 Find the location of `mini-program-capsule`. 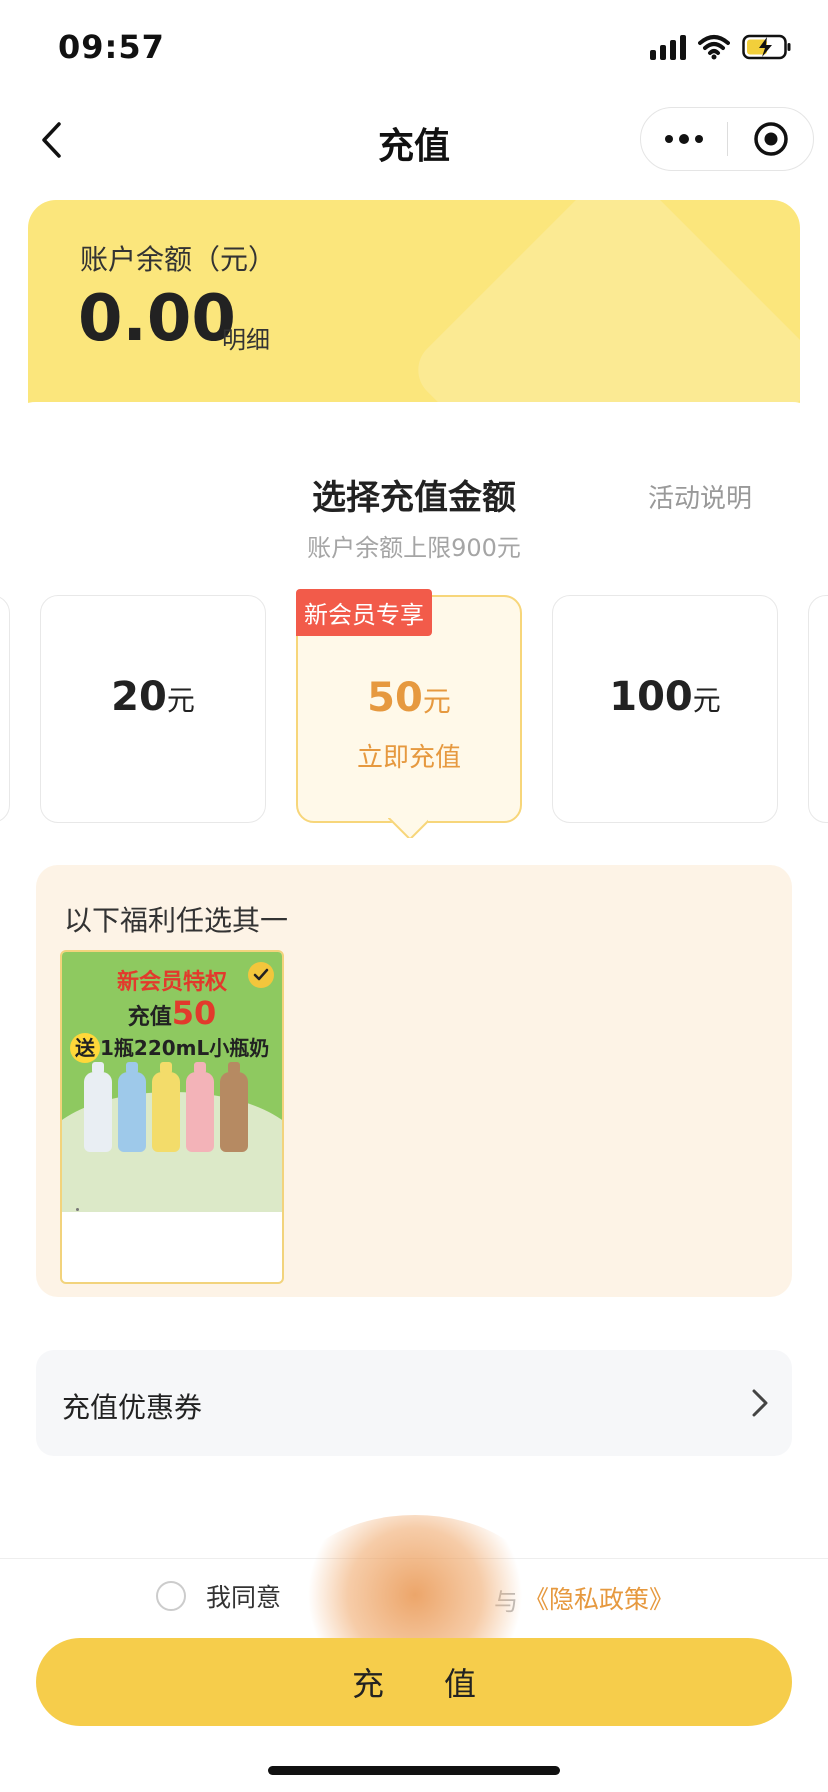

mini-program-capsule is located at coordinates (727, 139).